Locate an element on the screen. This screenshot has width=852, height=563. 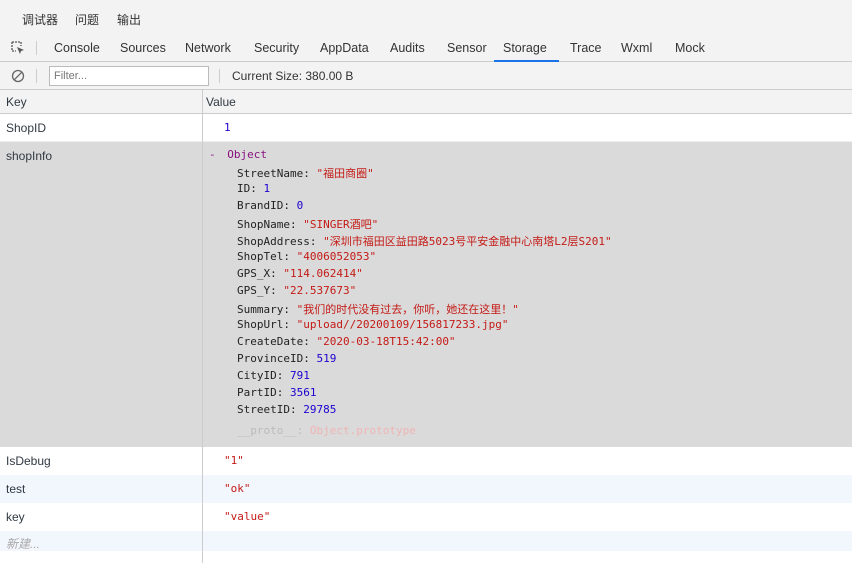
field-value: 0 is located at coordinates (300, 205).